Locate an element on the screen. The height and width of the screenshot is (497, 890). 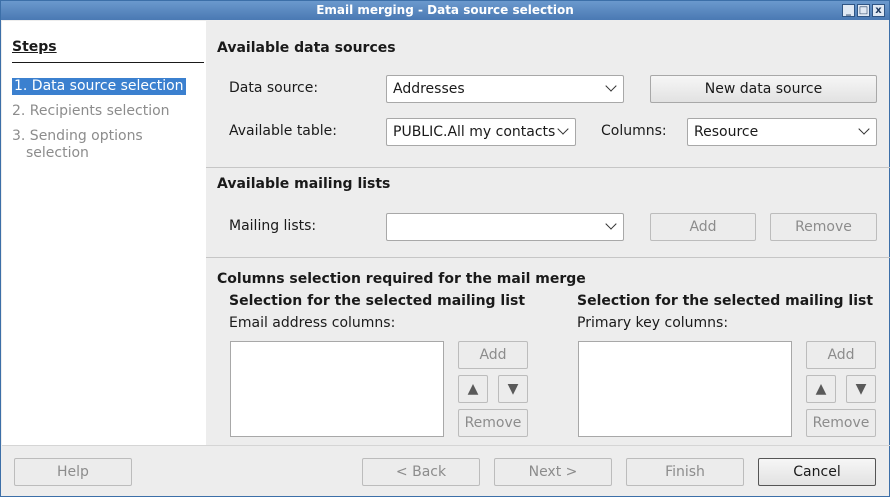
steps-divider is located at coordinates (108, 62).